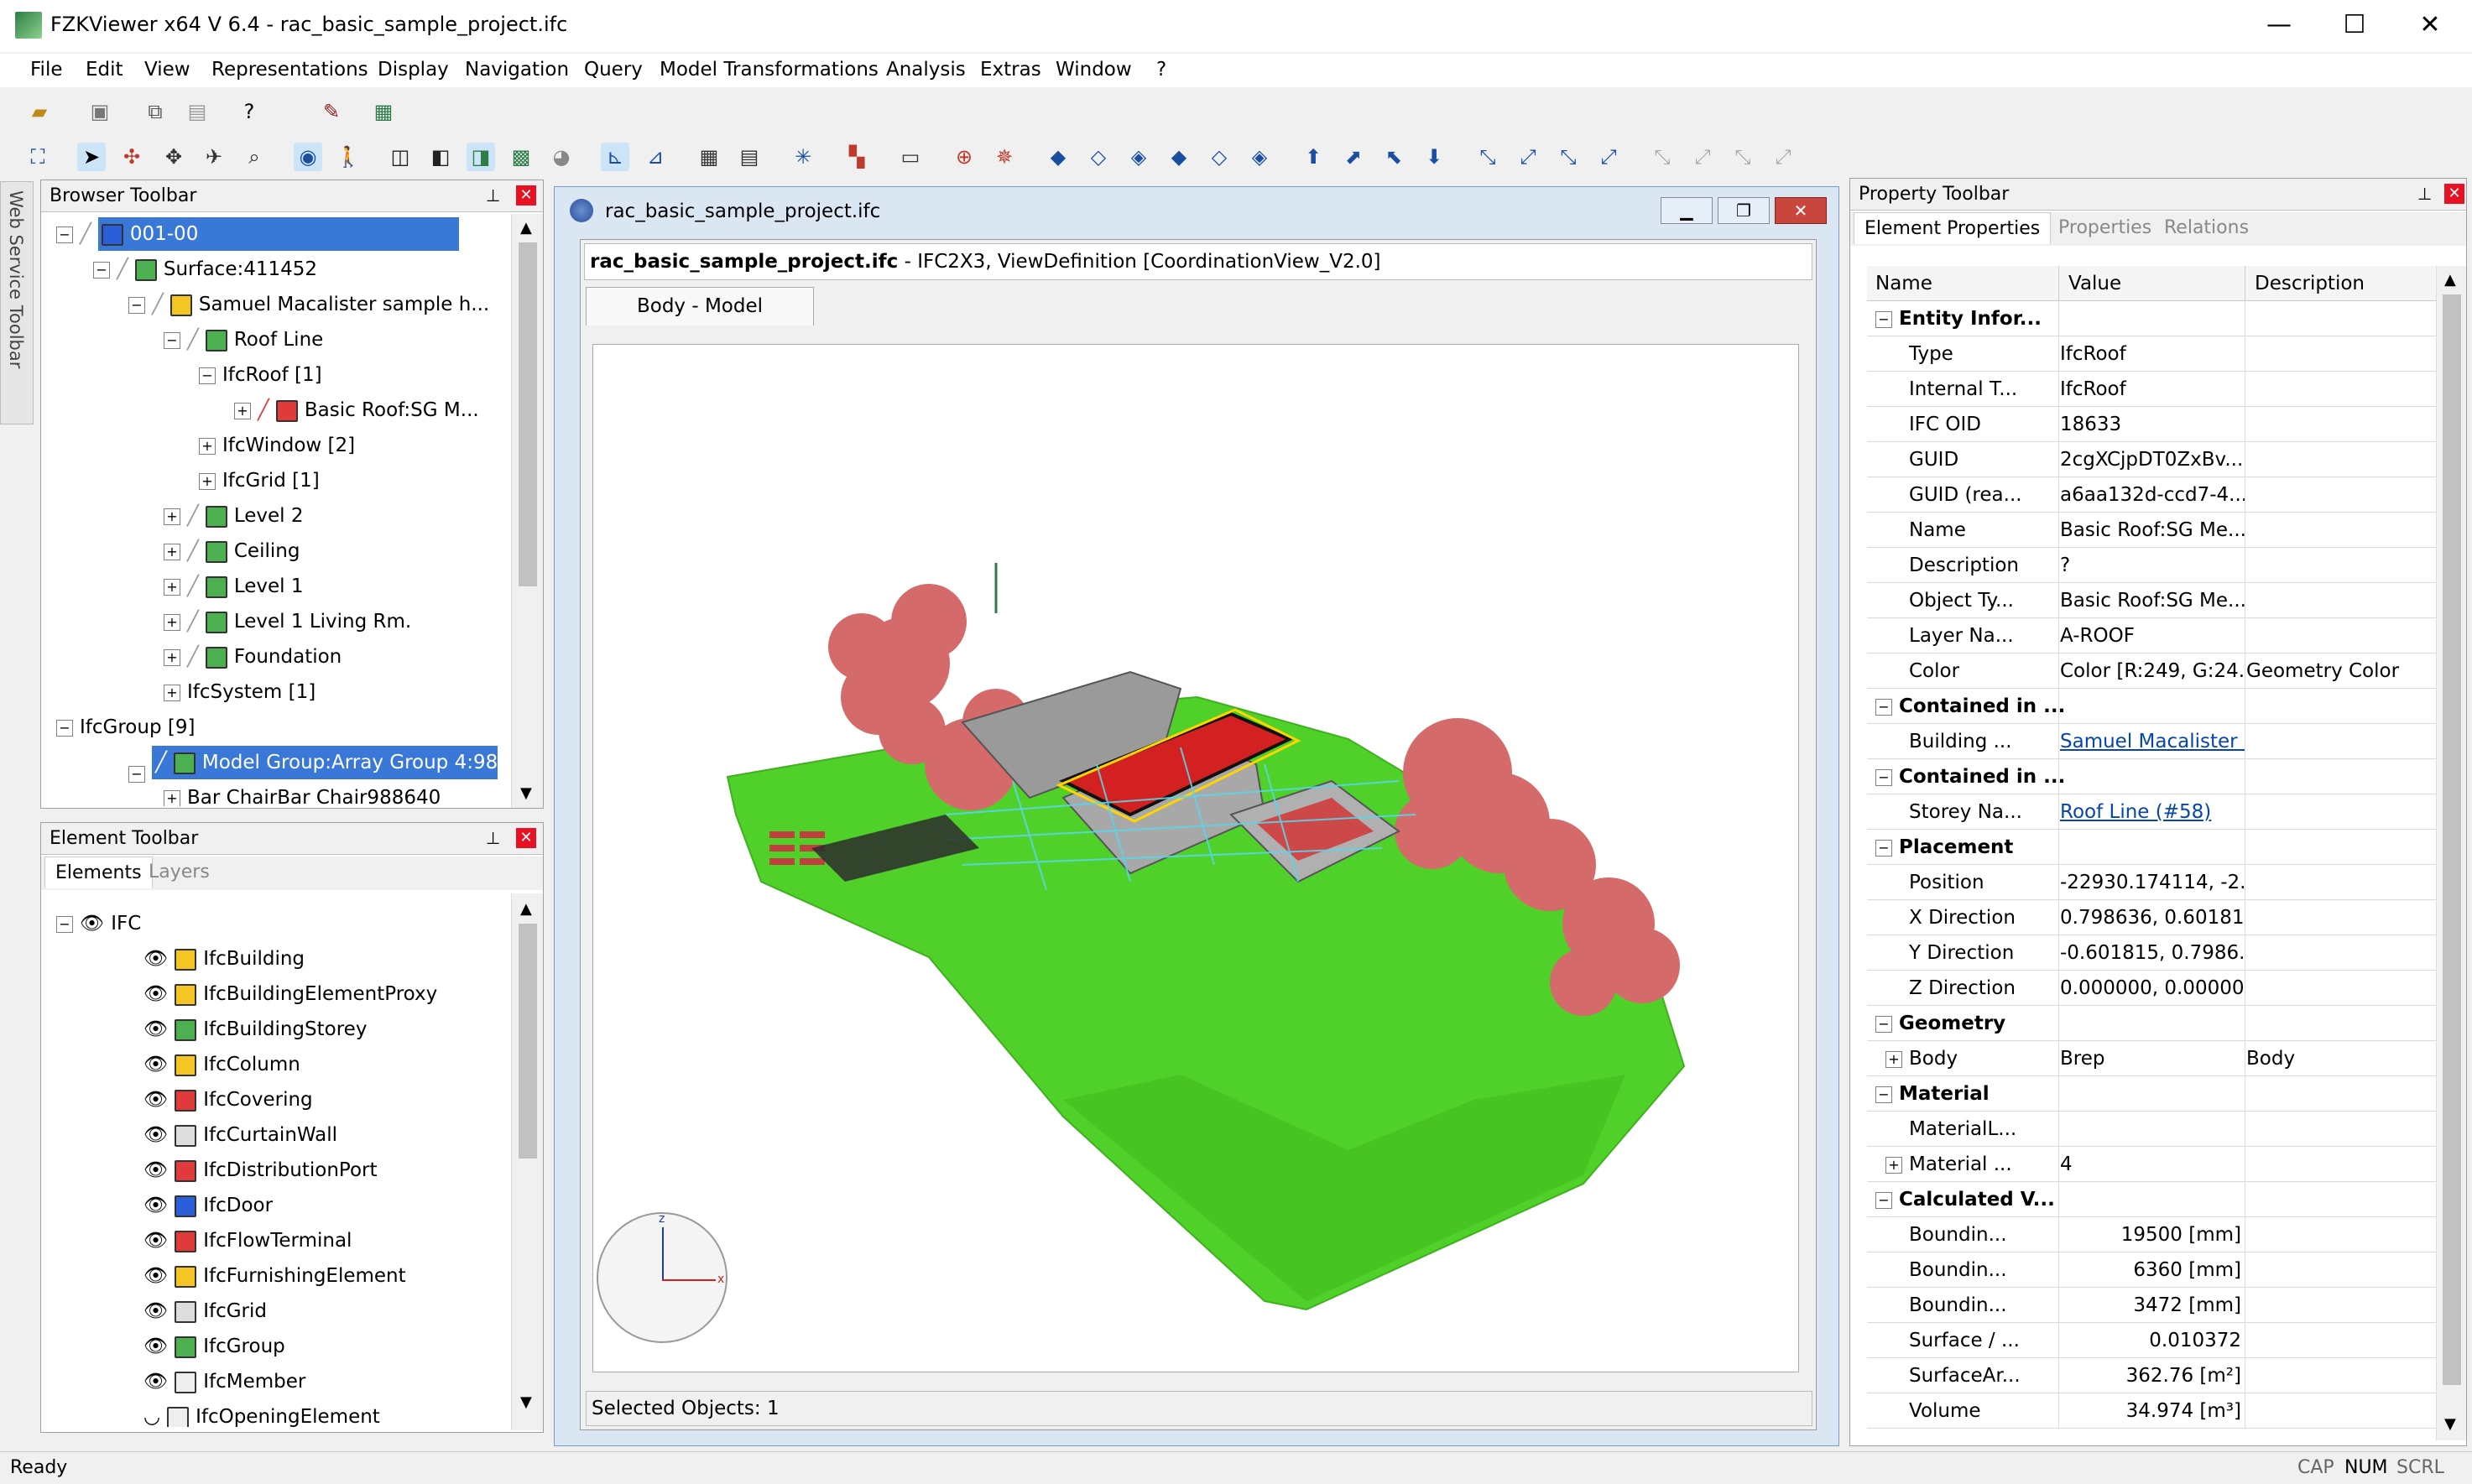  What do you see at coordinates (1953, 228) in the screenshot?
I see `tab-element-properties: Element Properties` at bounding box center [1953, 228].